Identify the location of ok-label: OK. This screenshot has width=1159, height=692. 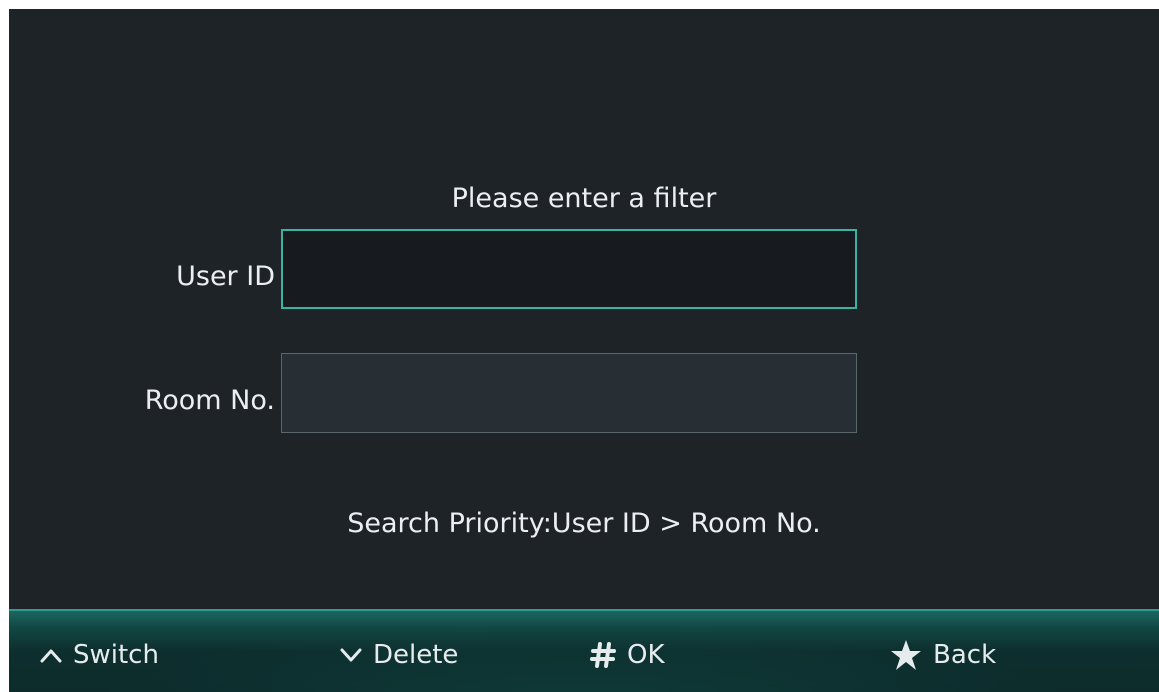
(646, 655).